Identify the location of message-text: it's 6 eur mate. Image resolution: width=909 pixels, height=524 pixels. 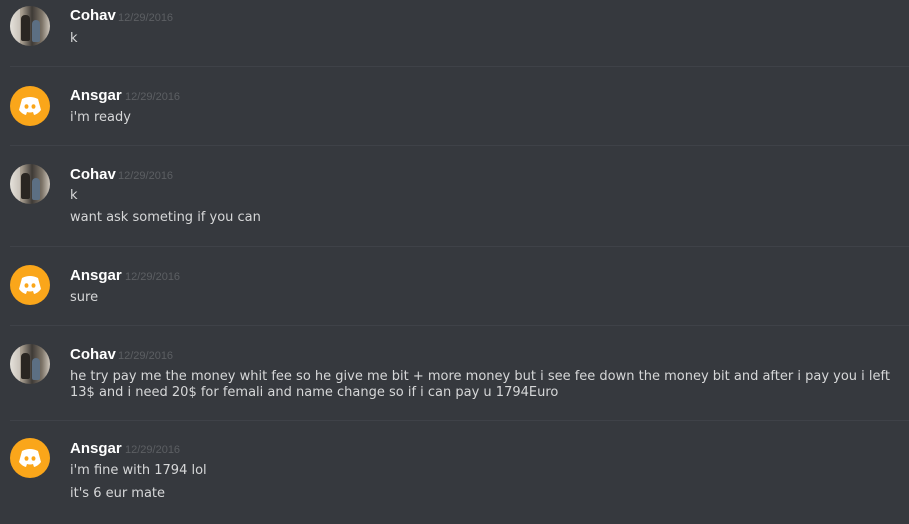
(118, 493).